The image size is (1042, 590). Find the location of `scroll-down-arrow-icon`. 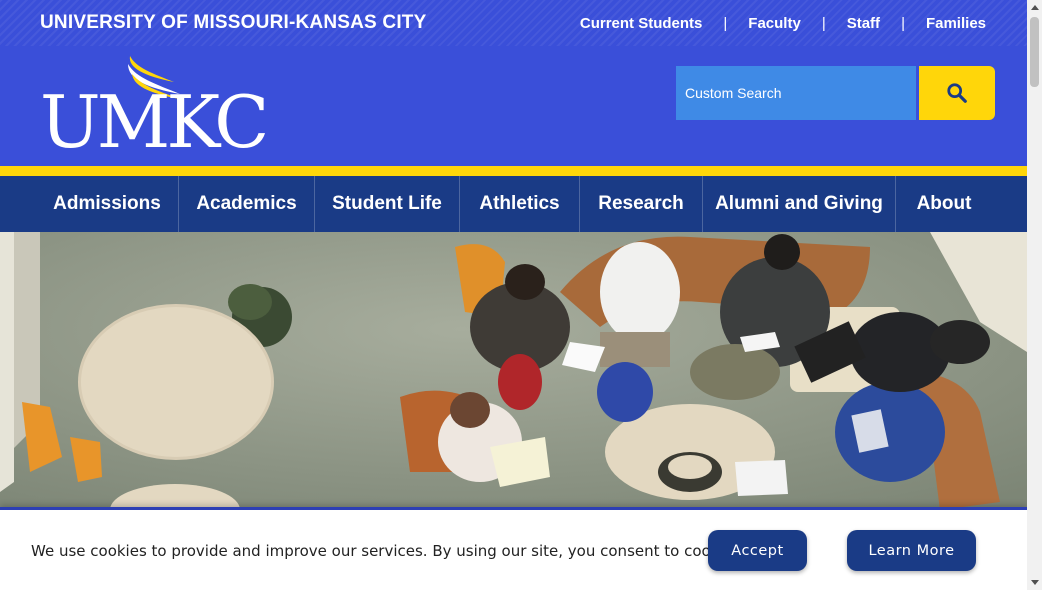

scroll-down-arrow-icon is located at coordinates (1034, 582).